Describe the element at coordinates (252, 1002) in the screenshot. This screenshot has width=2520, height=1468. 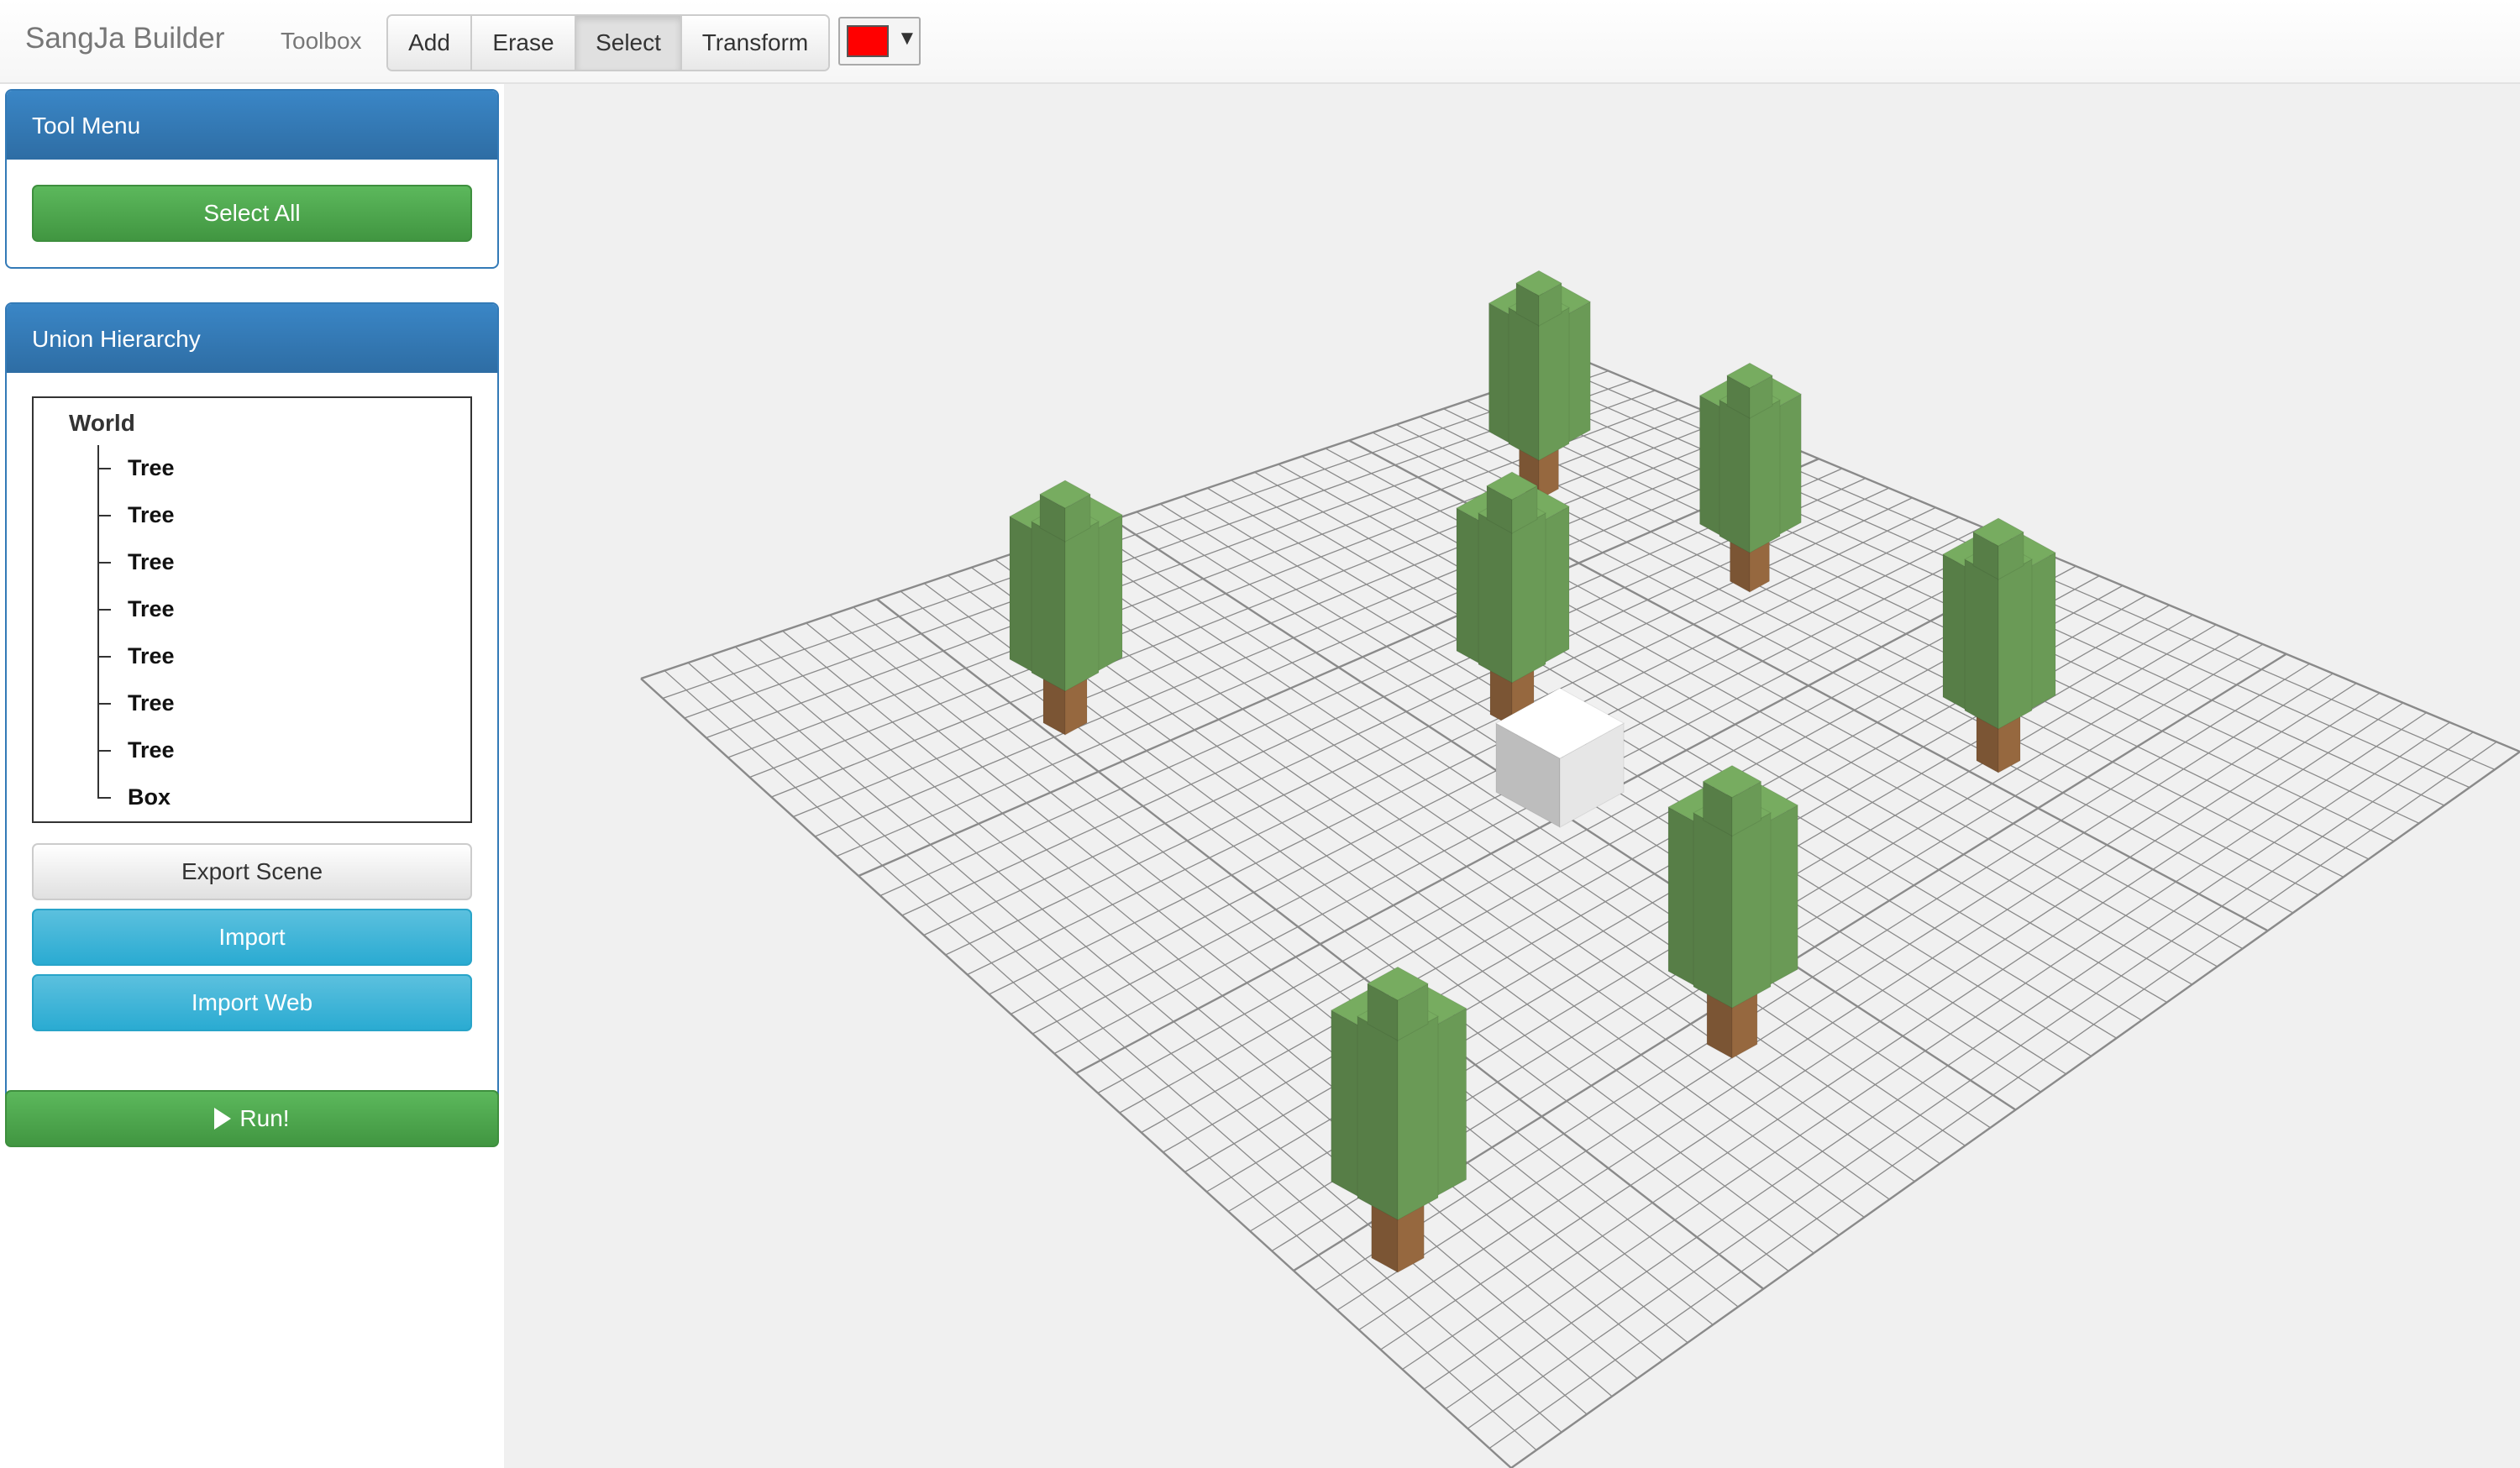
I see `import-web-button: Import Web` at that location.